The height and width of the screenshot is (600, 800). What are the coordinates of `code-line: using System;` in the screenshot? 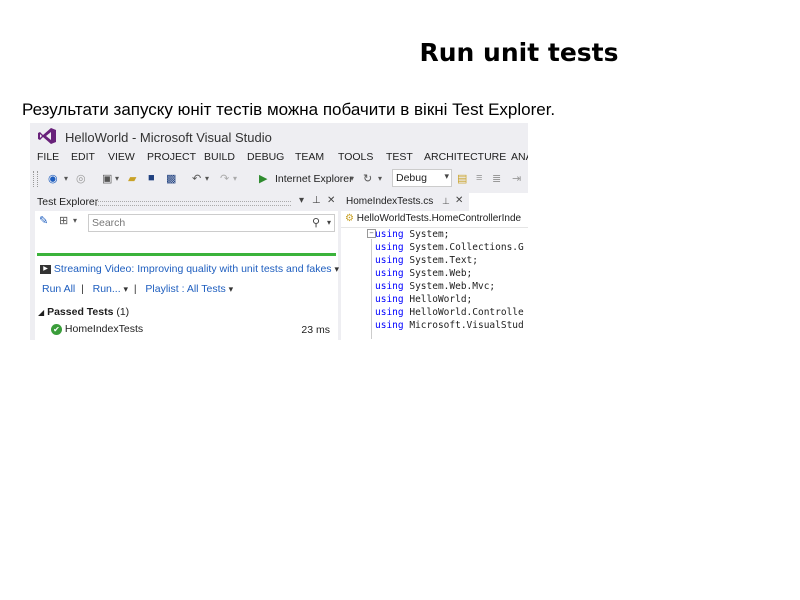 It's located at (412, 234).